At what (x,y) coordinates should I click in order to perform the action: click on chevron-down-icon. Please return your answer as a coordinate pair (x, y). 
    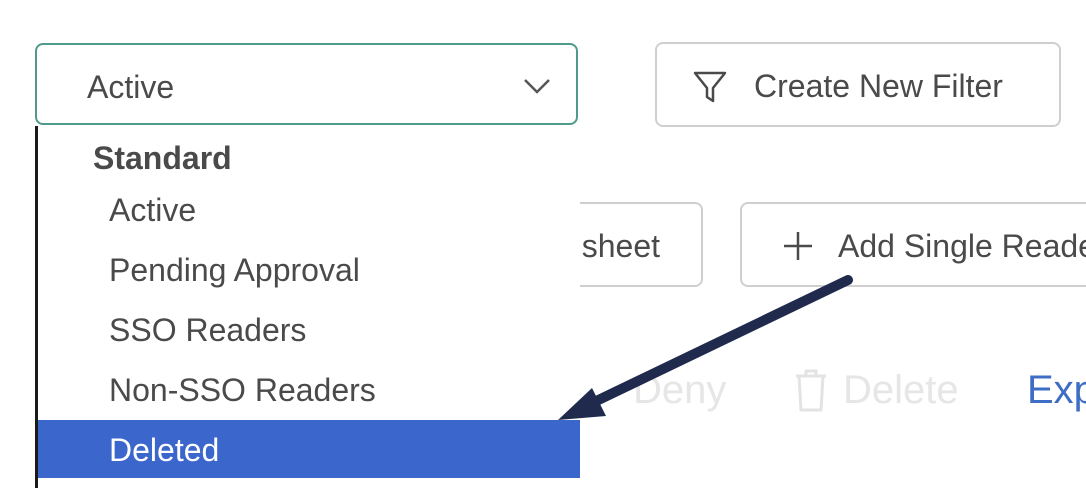
    Looking at the image, I should click on (537, 86).